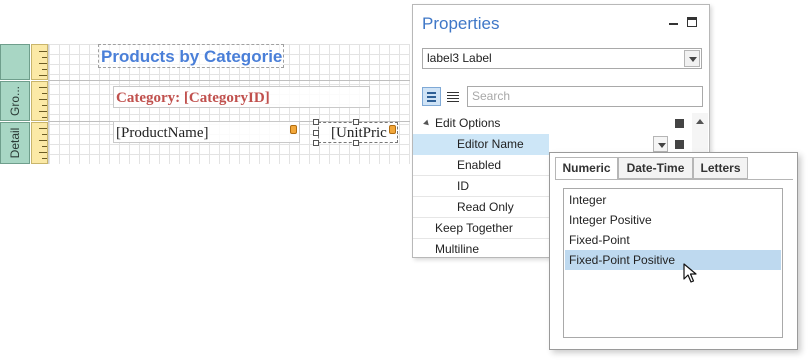 Image resolution: width=810 pixels, height=364 pixels. What do you see at coordinates (431, 96) in the screenshot?
I see `categorized-view-icon` at bounding box center [431, 96].